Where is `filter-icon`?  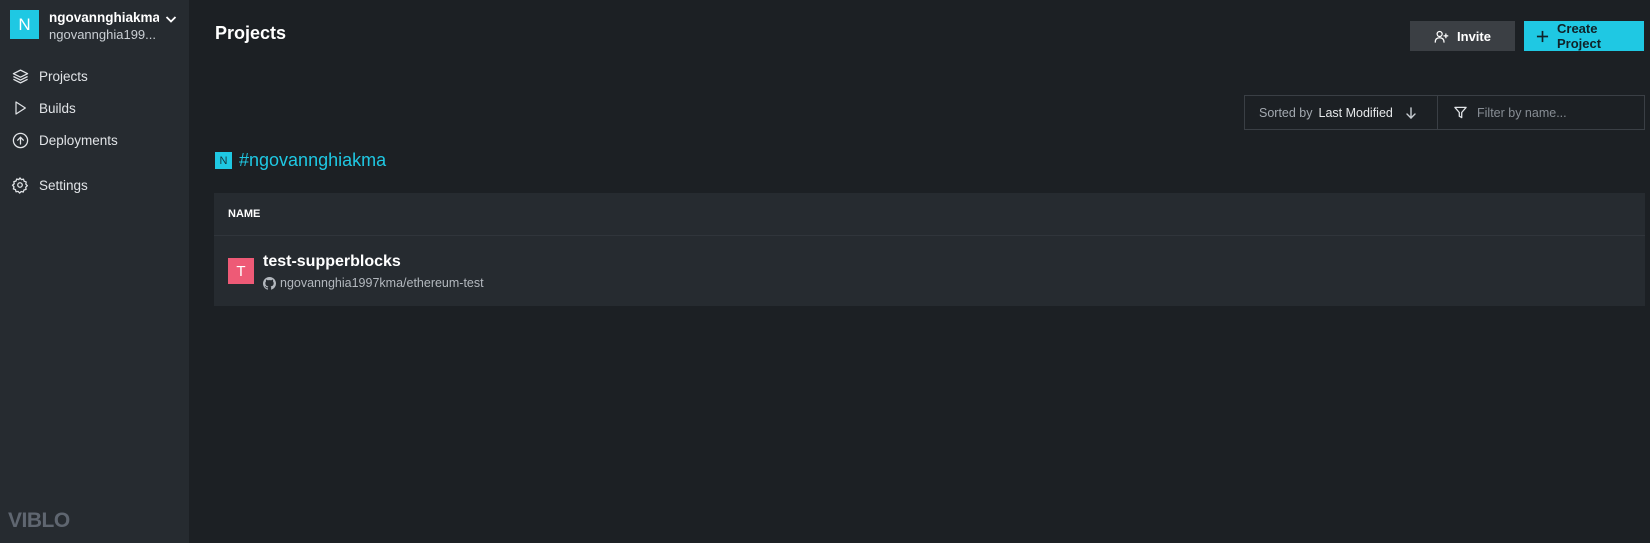 filter-icon is located at coordinates (1460, 112).